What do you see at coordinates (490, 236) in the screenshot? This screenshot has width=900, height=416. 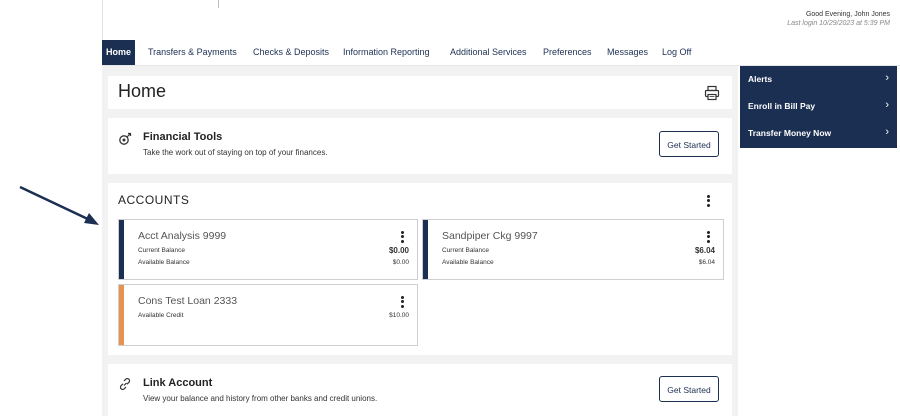 I see `account-name: Sandpiper Ckg 9997` at bounding box center [490, 236].